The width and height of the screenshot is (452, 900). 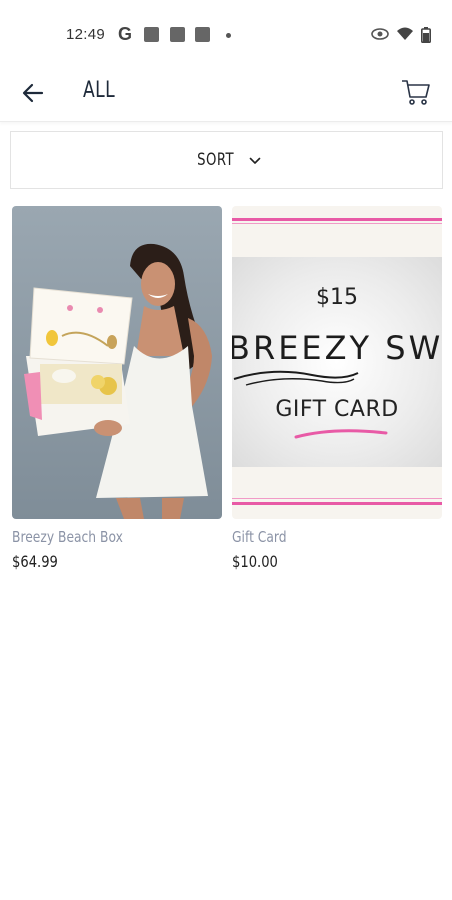 I want to click on gift-card-amount: $15, so click(x=337, y=297).